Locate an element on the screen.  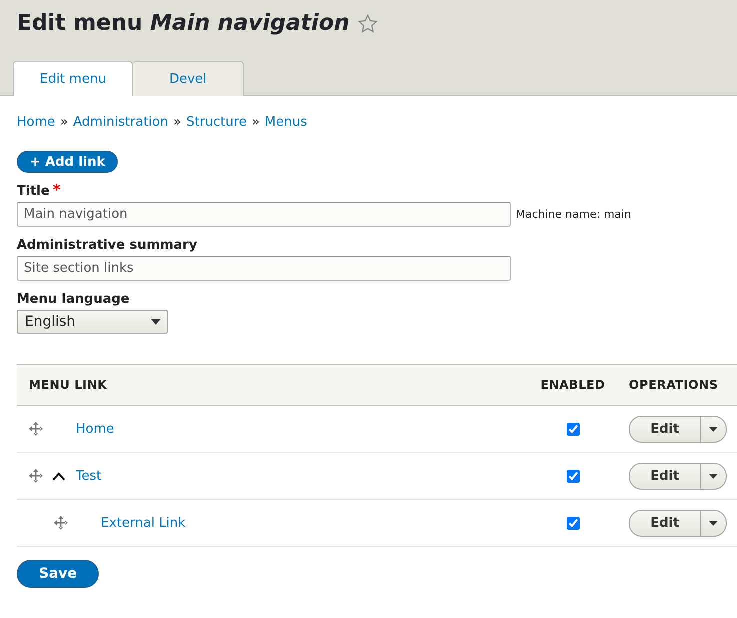
input-field: Main navigation is located at coordinates (264, 214).